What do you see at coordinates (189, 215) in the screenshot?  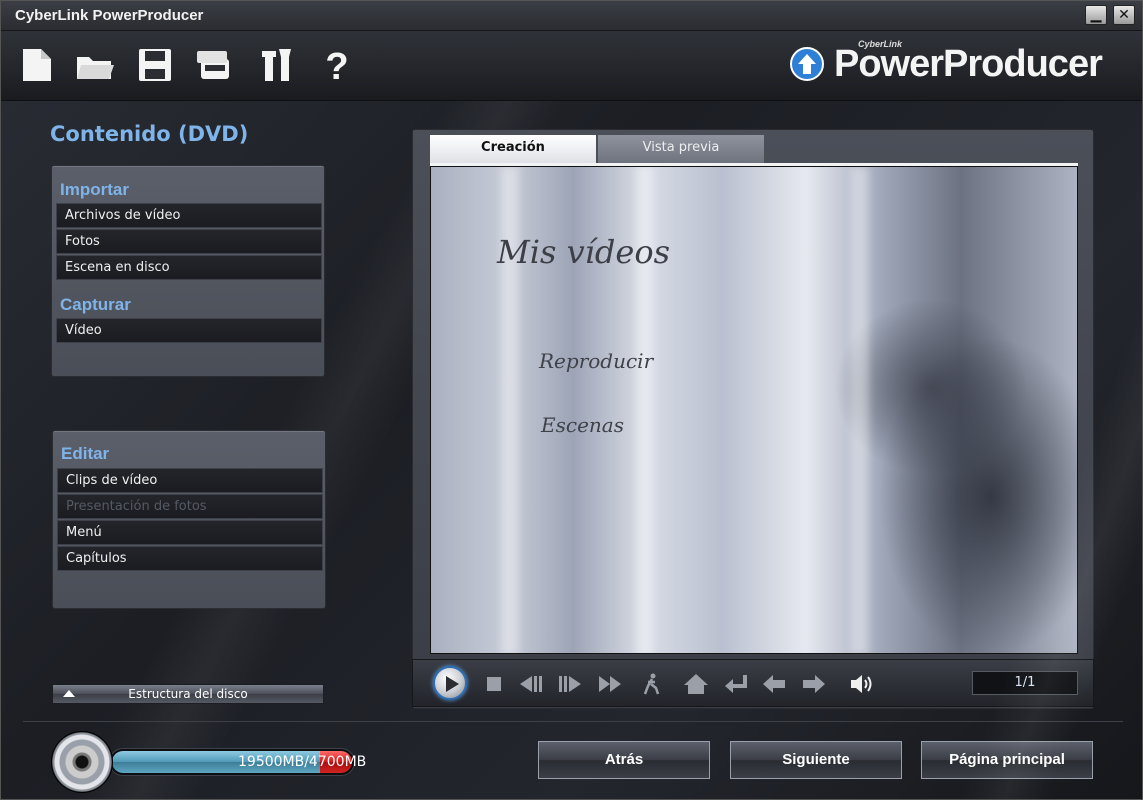 I see `import-video-files: Archivos de vídeo` at bounding box center [189, 215].